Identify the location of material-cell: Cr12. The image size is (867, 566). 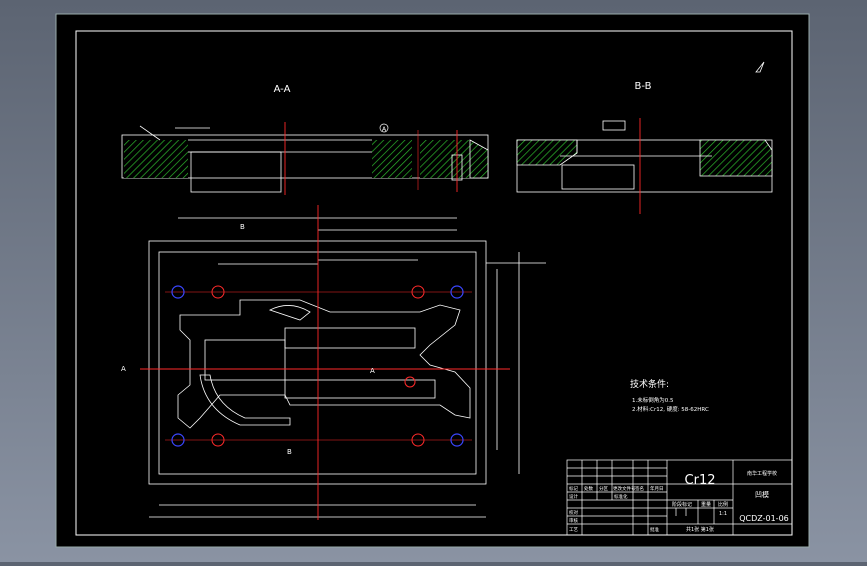
(700, 480).